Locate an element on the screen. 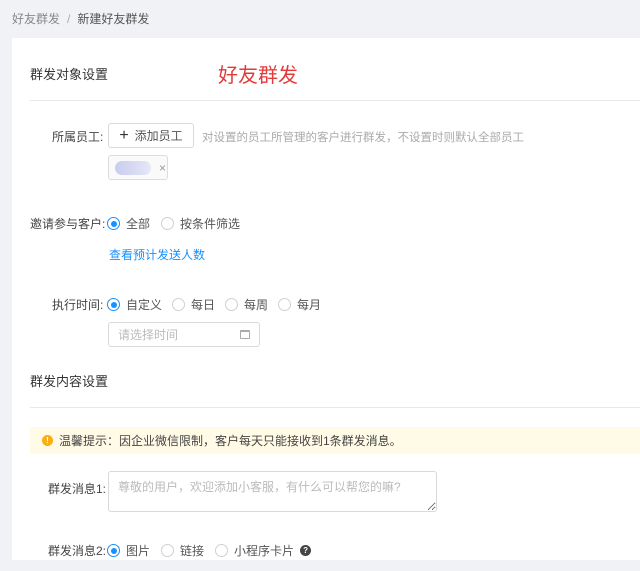 This screenshot has width=640, height=571. close-icon: × is located at coordinates (162, 168).